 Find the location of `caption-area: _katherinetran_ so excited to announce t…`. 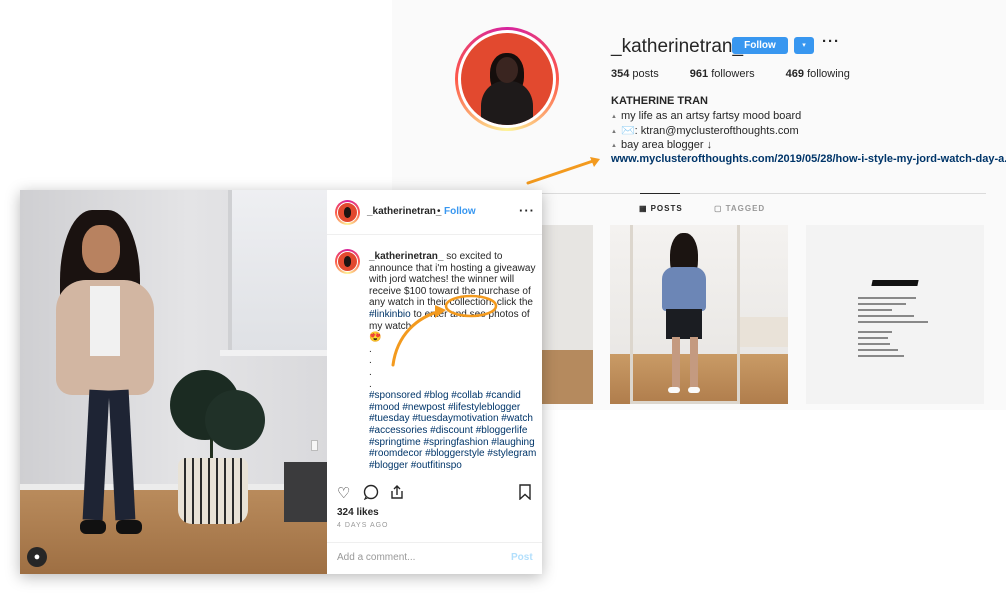

caption-area: _katherinetran_ so excited to announce t… is located at coordinates (434, 355).